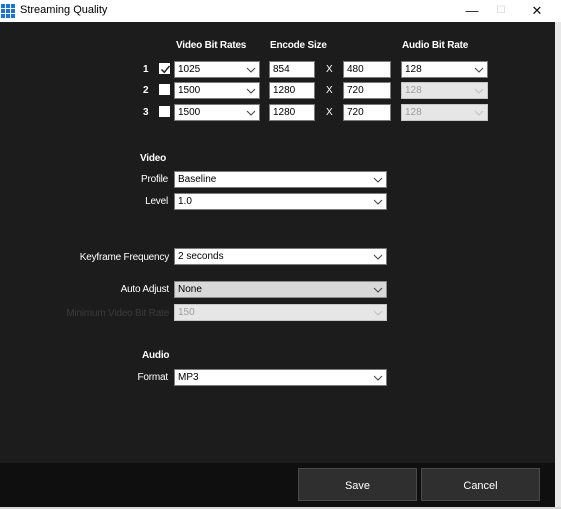 This screenshot has height=509, width=561. Describe the element at coordinates (284, 90) in the screenshot. I see `row-2-width-value: 1280` at that location.